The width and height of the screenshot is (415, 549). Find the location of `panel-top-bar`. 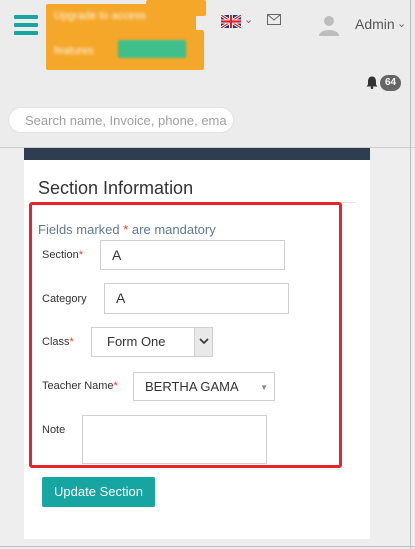

panel-top-bar is located at coordinates (197, 154).